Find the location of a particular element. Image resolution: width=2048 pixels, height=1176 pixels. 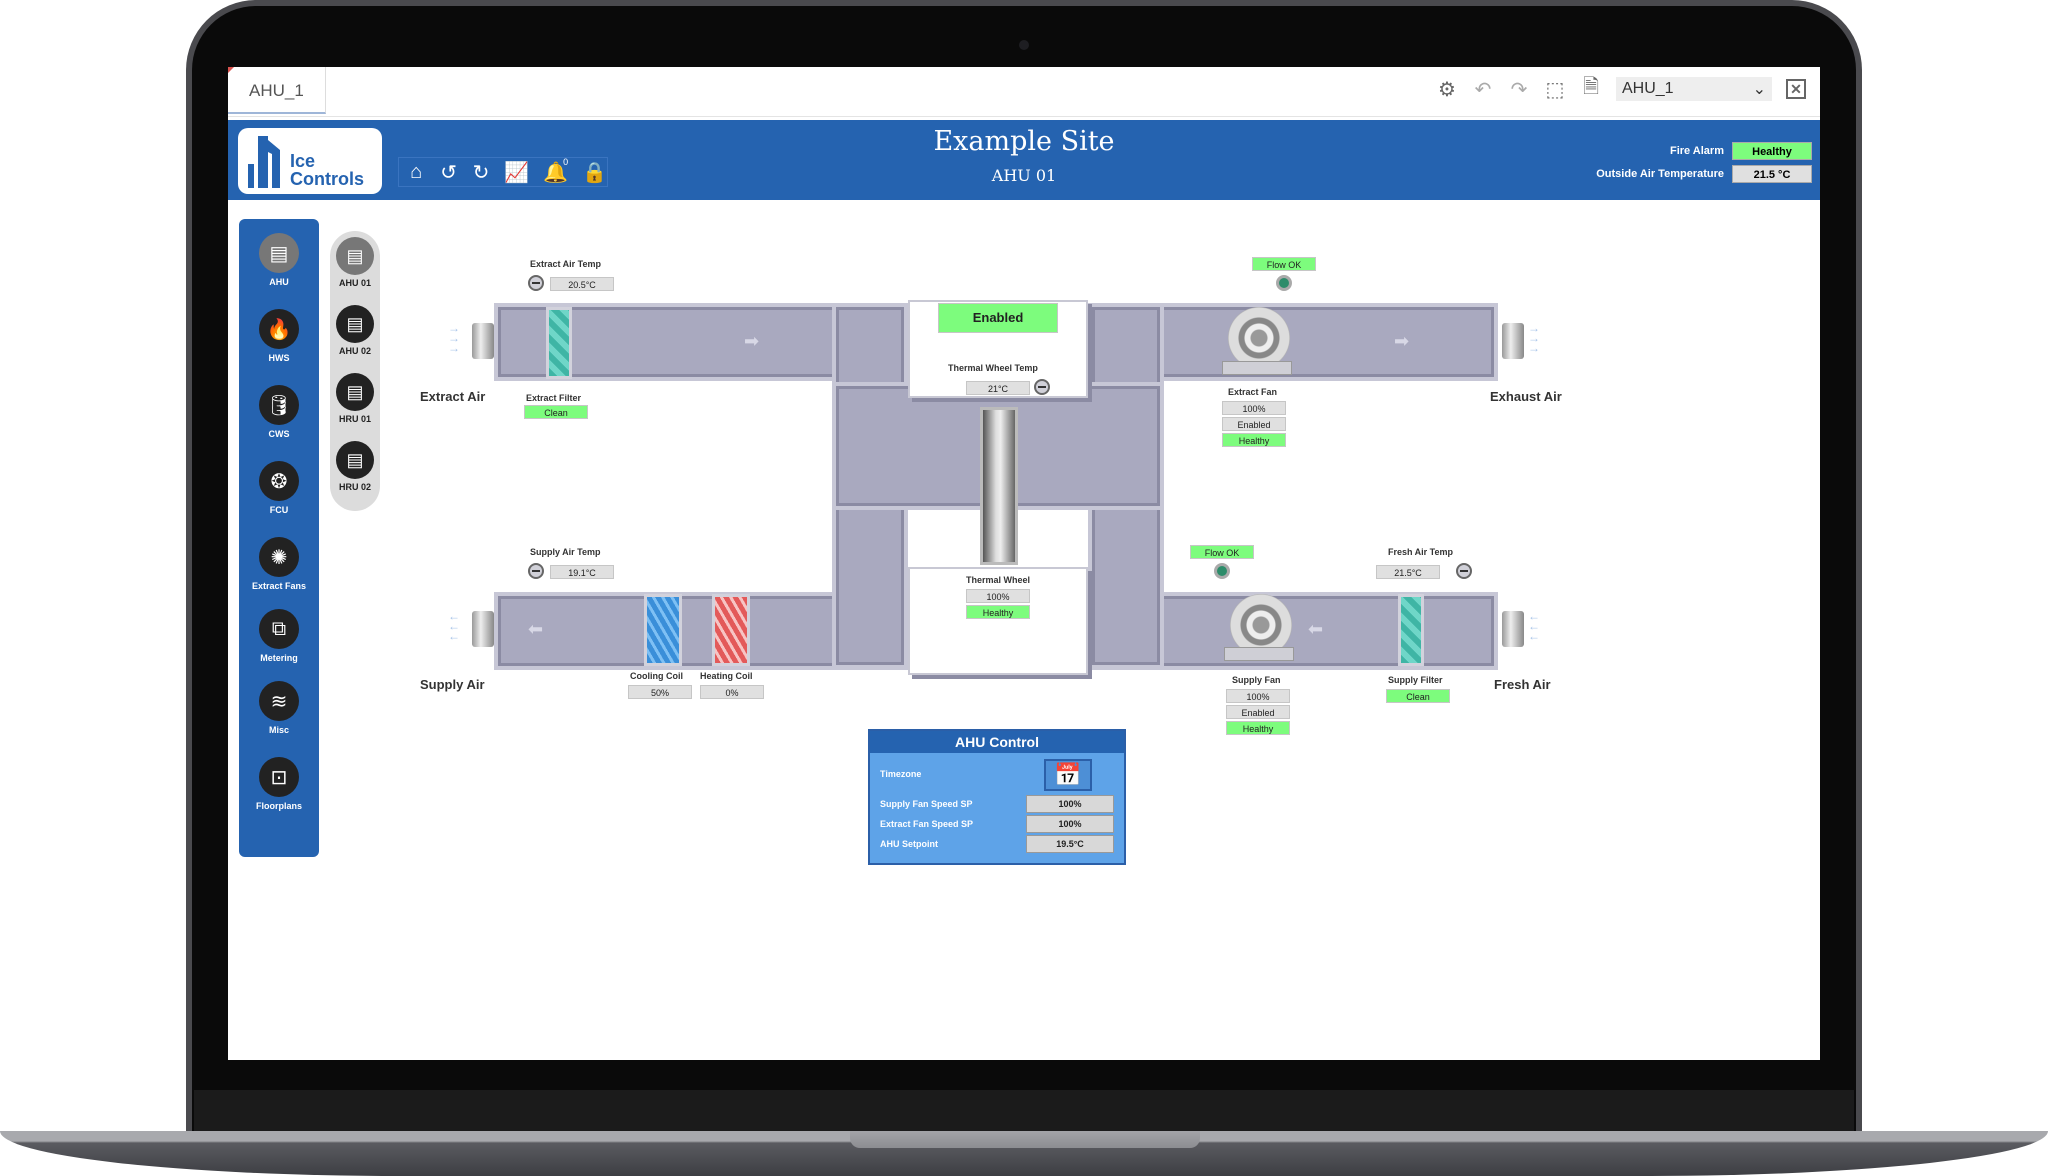

supply-fan-state: Enabled is located at coordinates (1258, 712).